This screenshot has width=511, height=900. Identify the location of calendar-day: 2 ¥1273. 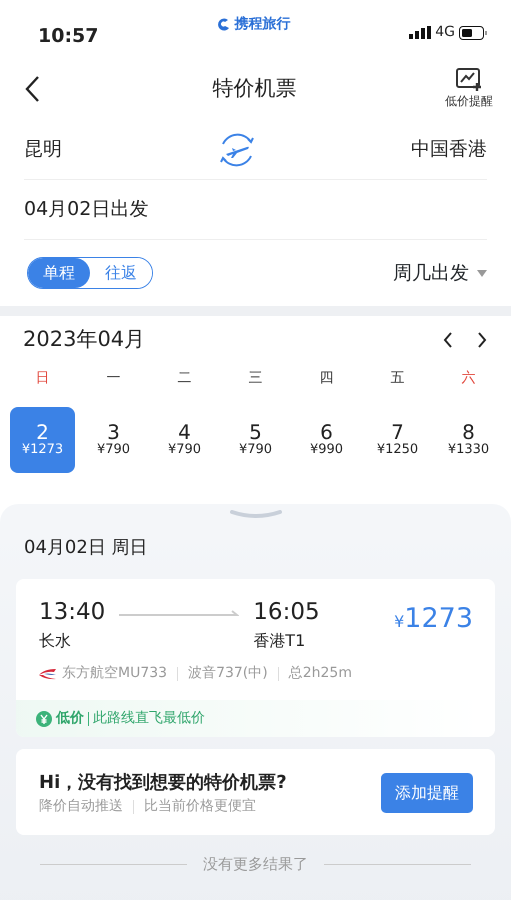
(42, 439).